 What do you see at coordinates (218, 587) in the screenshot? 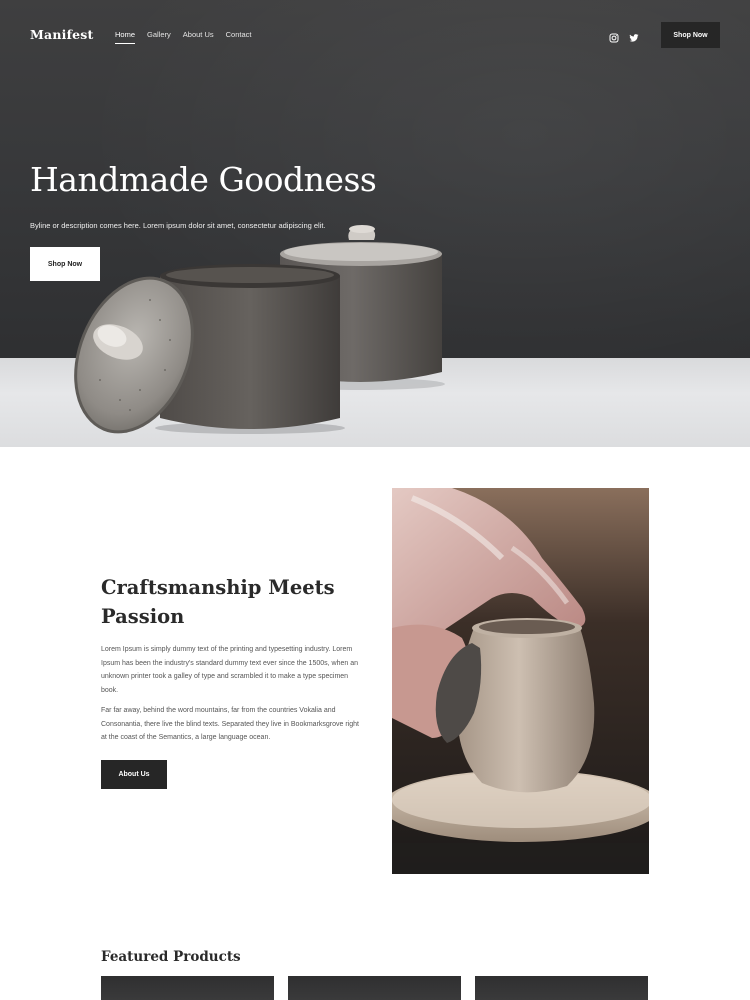
I see `about-title-line1: Craftsmanship Meets` at bounding box center [218, 587].